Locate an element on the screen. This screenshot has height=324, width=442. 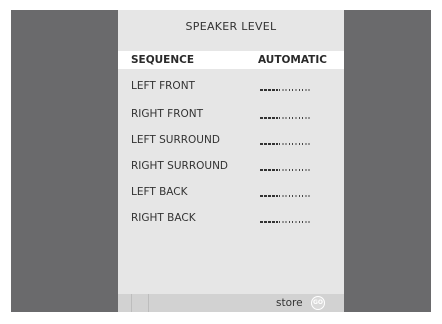
sequence-value: AUTOMATIC is located at coordinates (292, 60).